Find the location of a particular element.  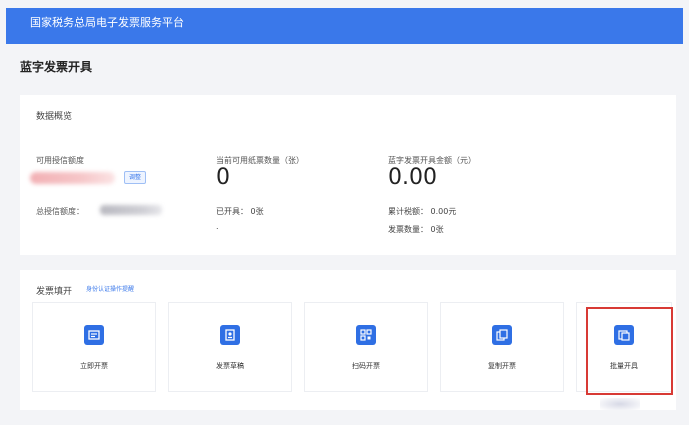

invoice-fill-title: 发票填开 is located at coordinates (54, 292).